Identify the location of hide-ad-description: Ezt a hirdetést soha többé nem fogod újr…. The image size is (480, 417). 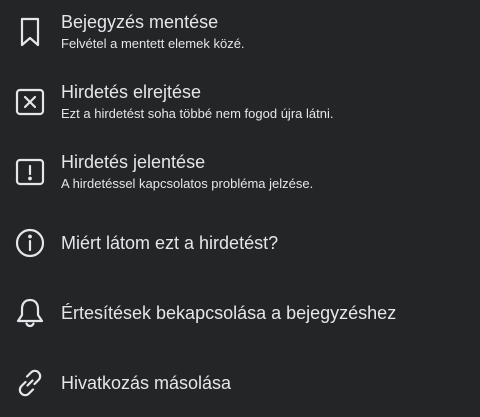
(197, 113).